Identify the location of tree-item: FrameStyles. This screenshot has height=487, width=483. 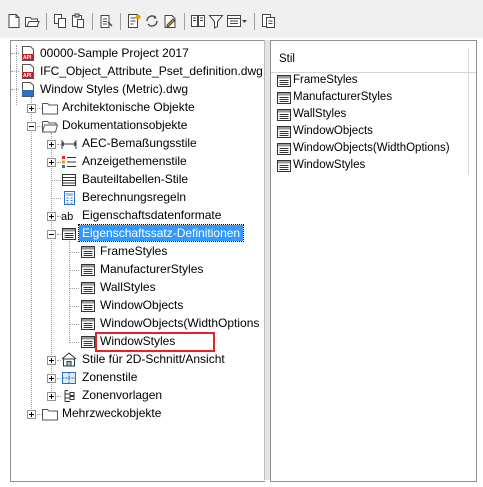
(138, 252).